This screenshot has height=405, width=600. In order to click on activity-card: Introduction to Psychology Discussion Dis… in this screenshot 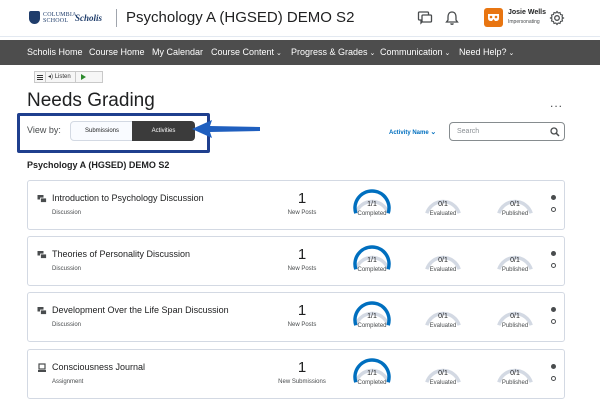, I will do `click(296, 205)`.